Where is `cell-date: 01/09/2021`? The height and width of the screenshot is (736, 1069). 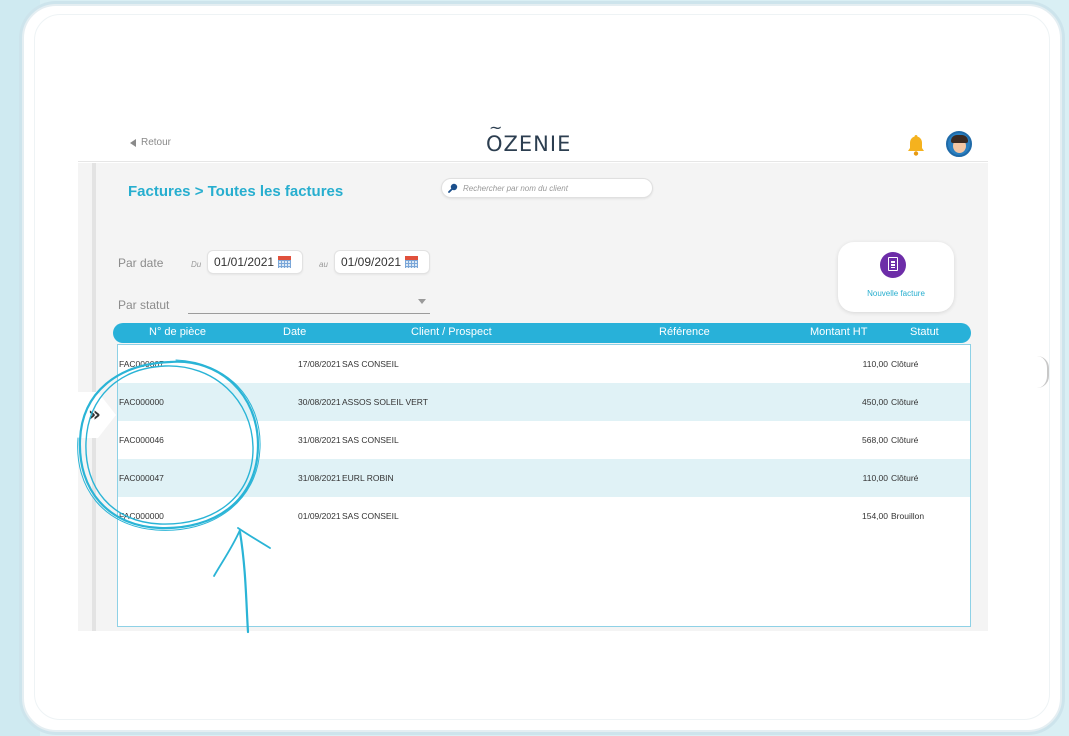 cell-date: 01/09/2021 is located at coordinates (319, 516).